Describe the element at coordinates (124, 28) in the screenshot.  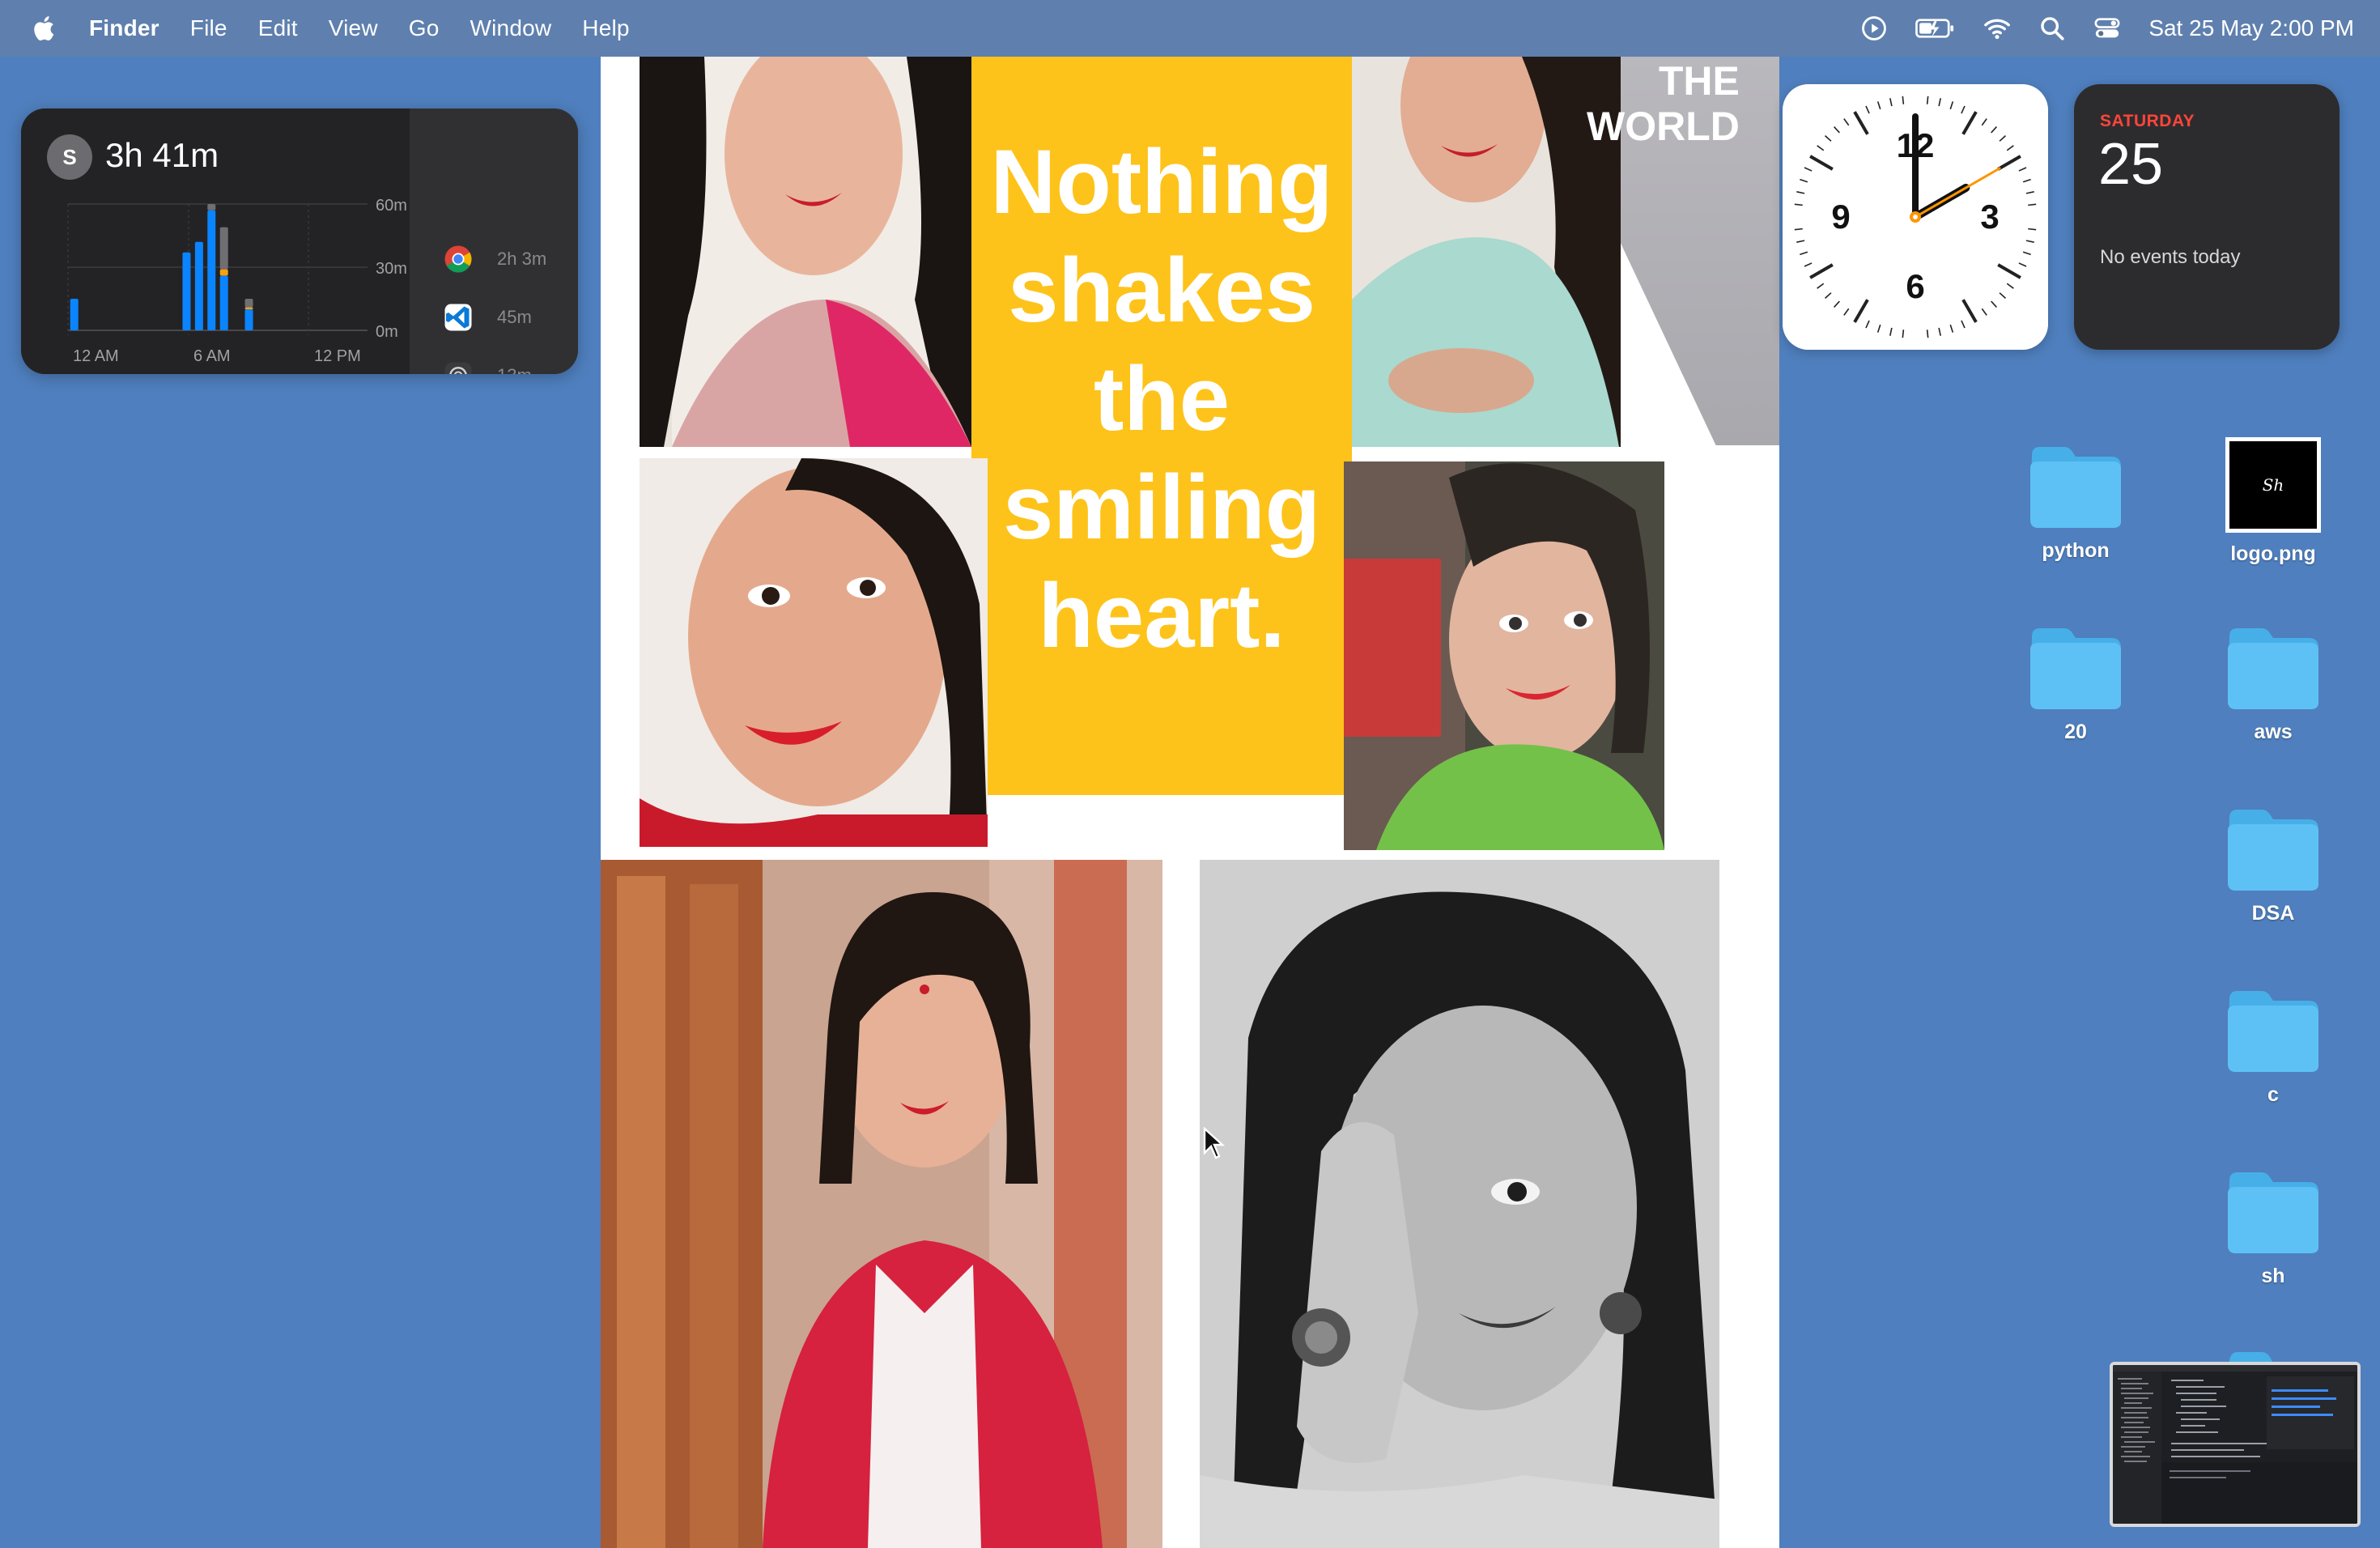
I see `menu-app-name: Finder` at that location.